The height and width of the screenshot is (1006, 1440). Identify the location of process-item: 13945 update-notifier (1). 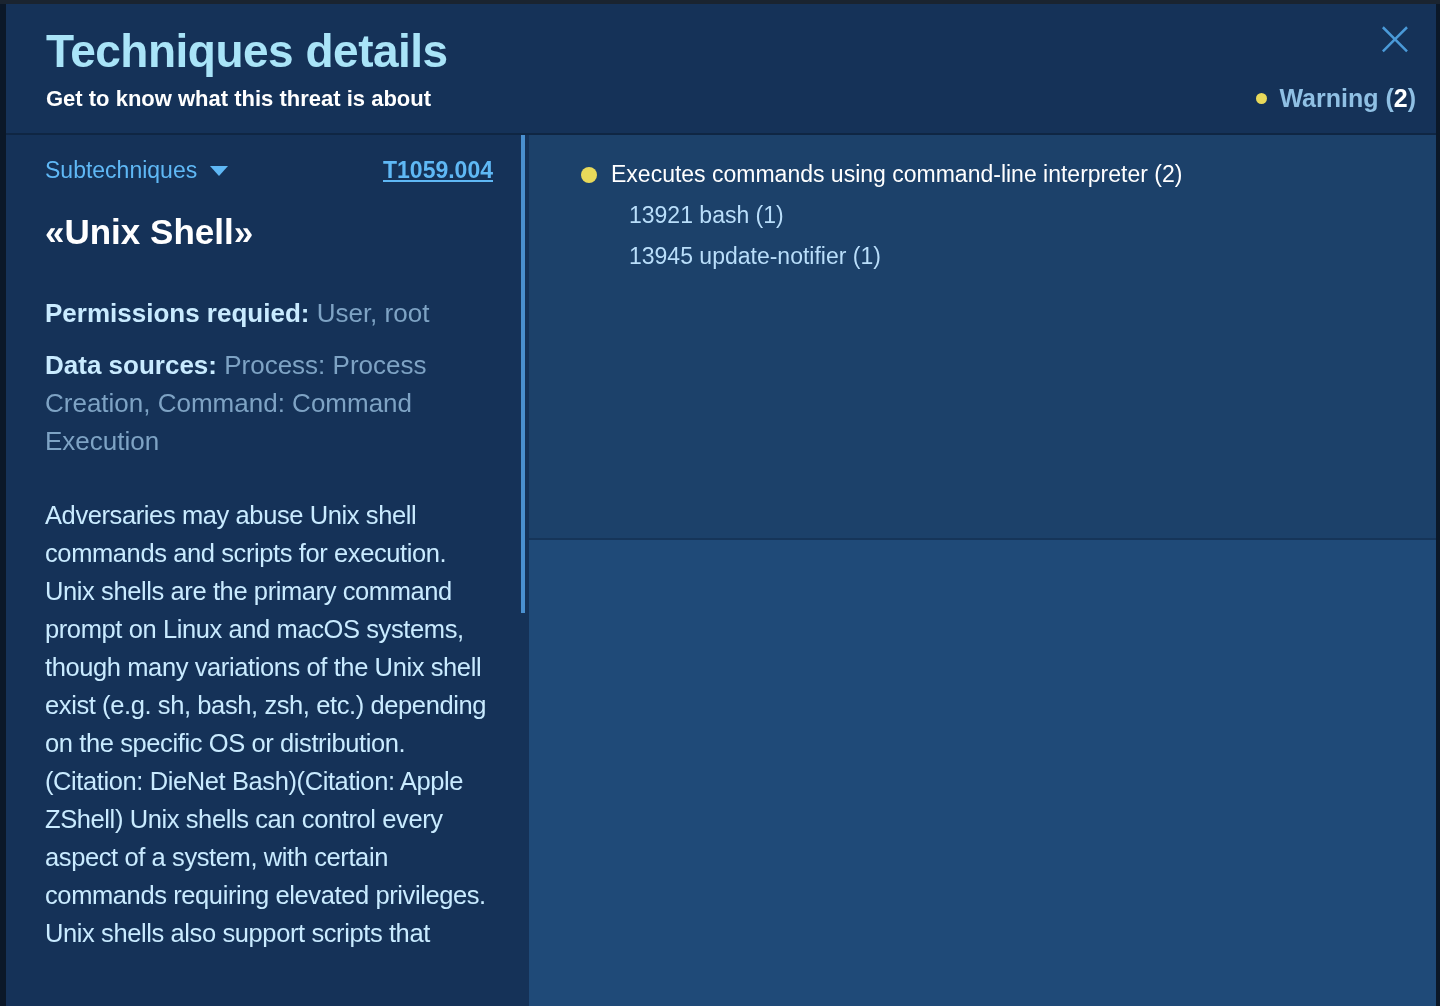
(1032, 256).